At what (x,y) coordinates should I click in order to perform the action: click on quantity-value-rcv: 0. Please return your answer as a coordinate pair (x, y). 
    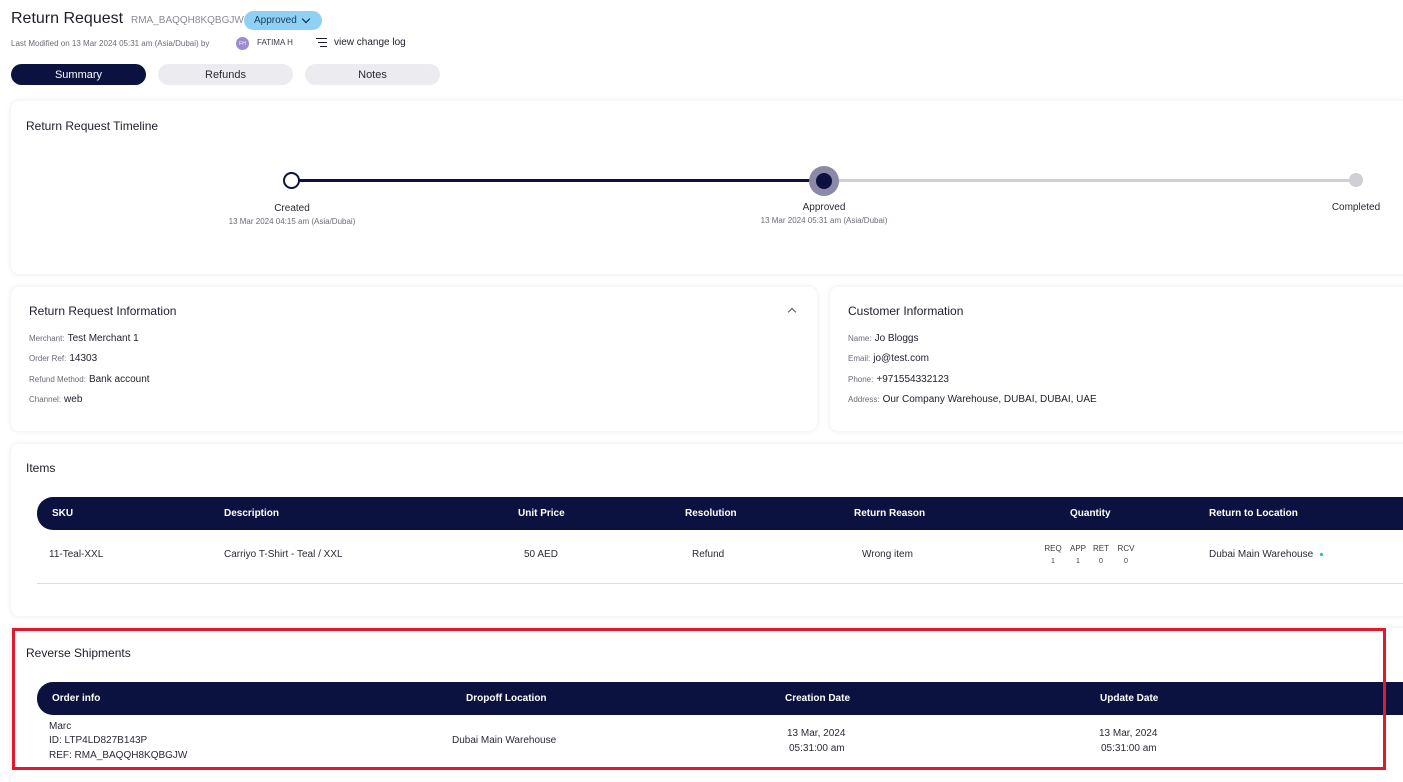
    Looking at the image, I should click on (1126, 561).